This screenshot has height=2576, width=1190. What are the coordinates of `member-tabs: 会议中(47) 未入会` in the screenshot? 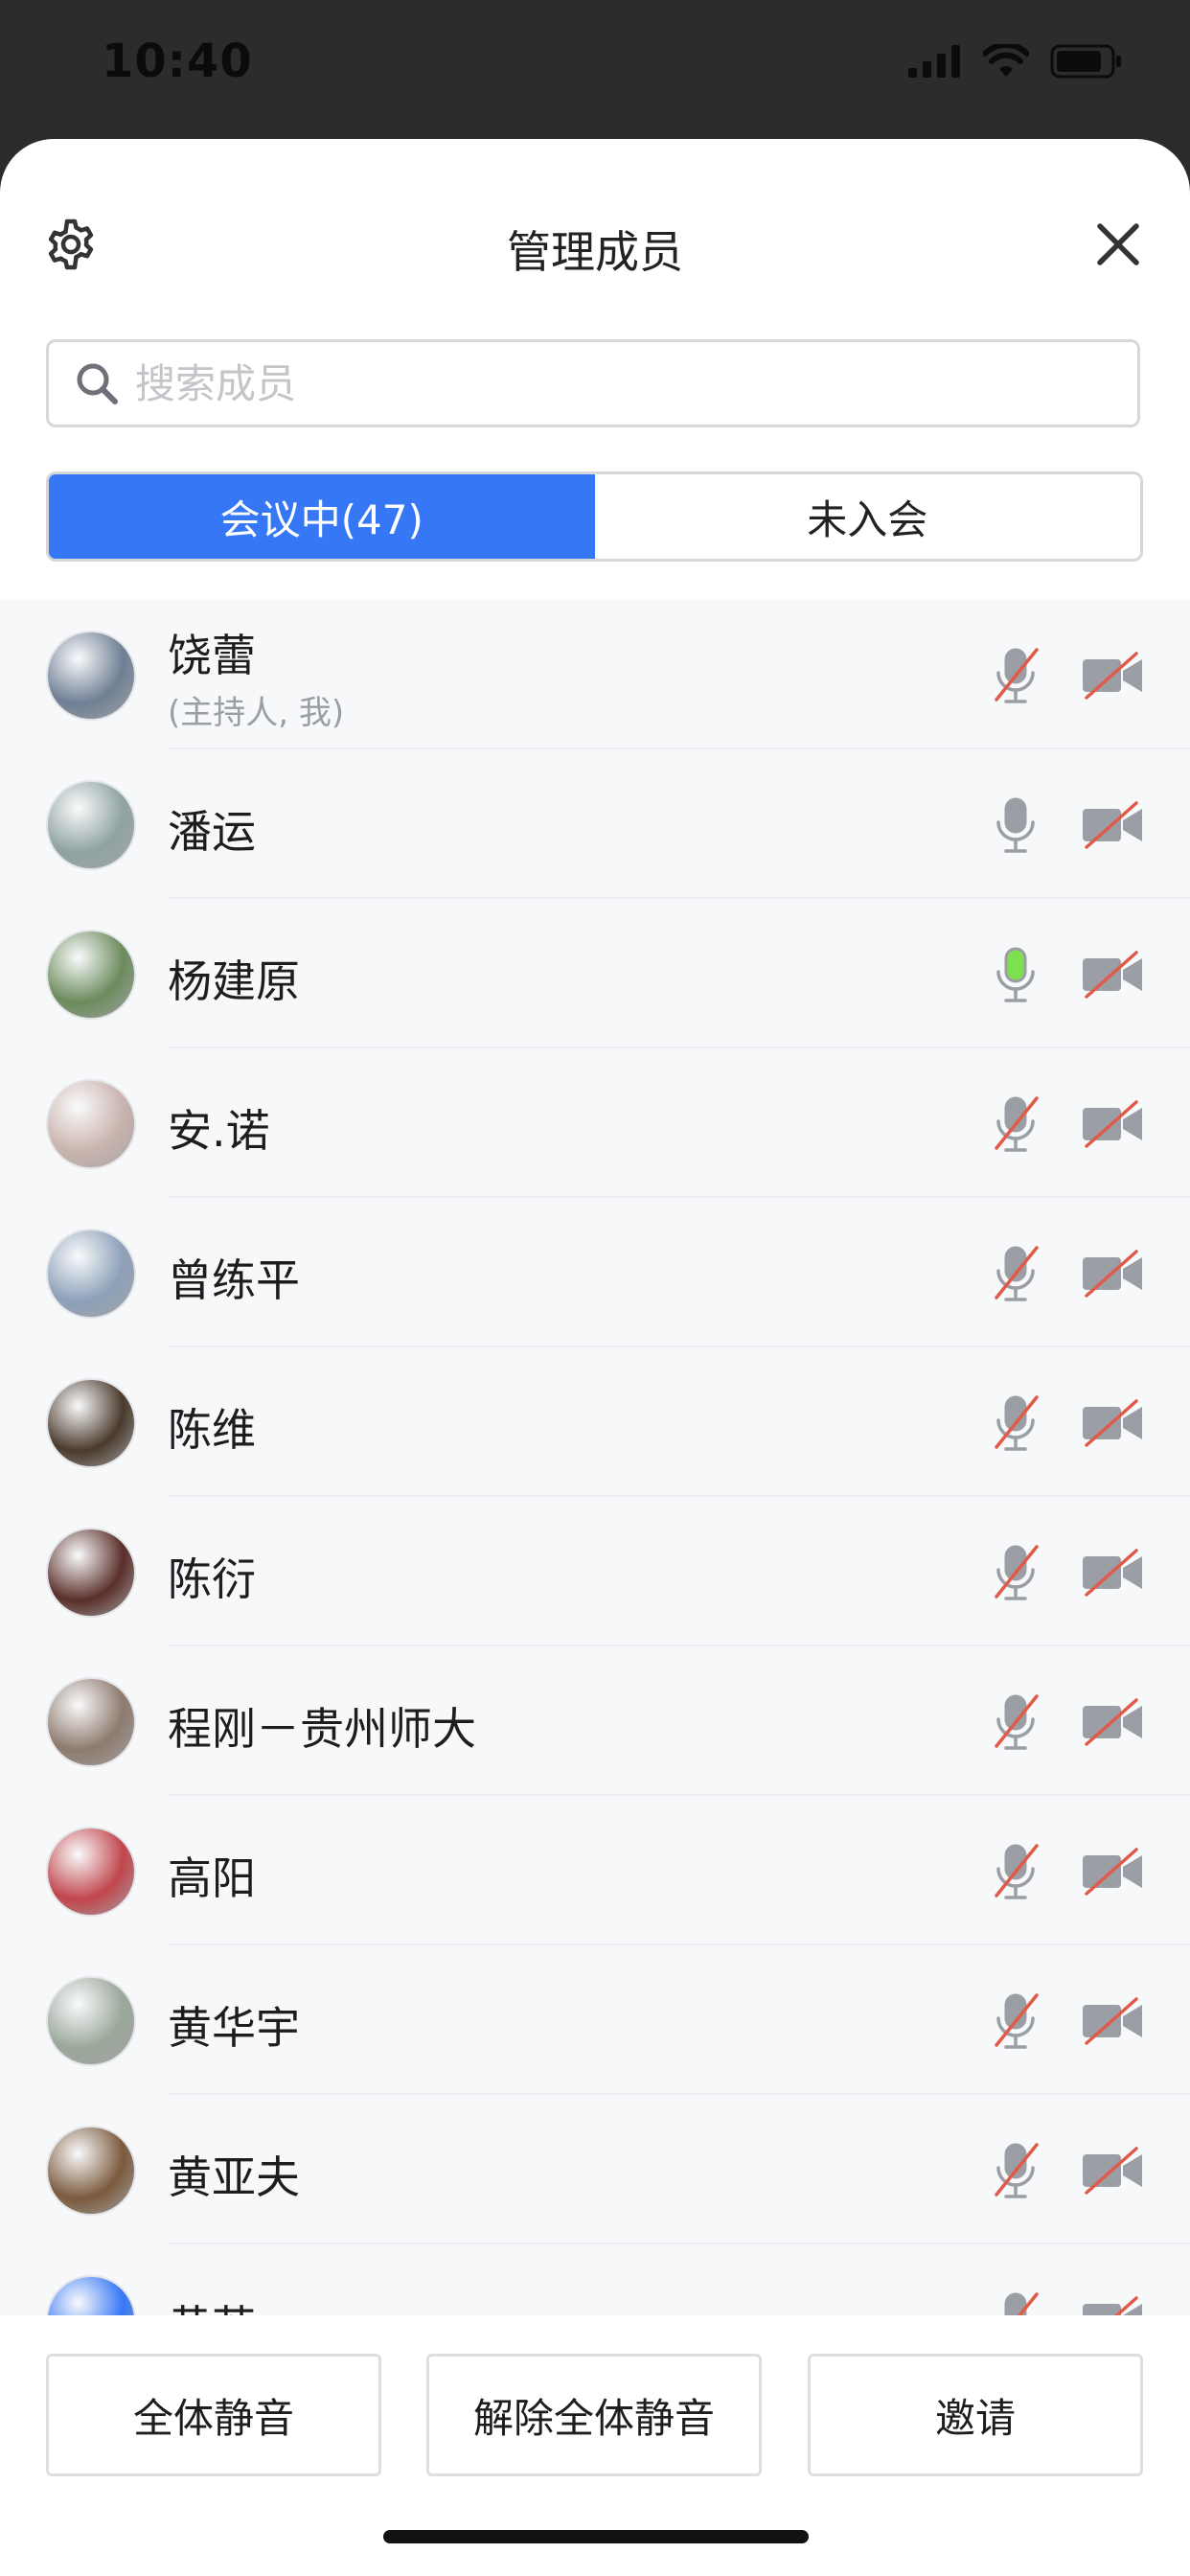 It's located at (594, 517).